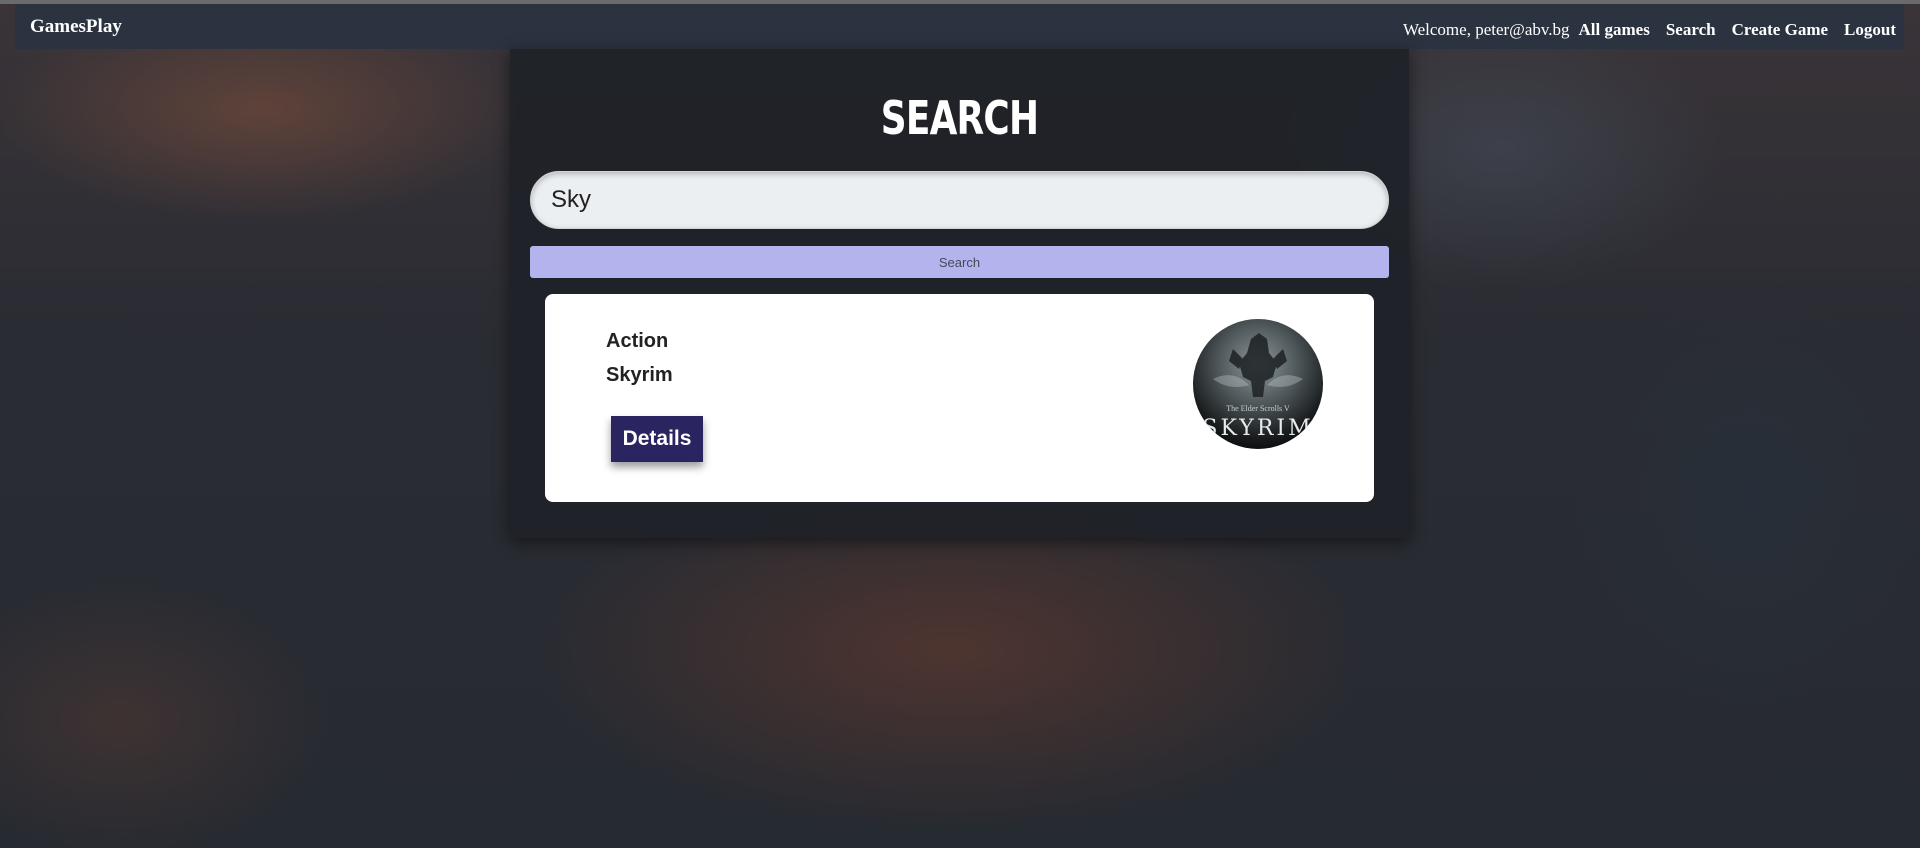 The image size is (1920, 848). Describe the element at coordinates (1486, 29) in the screenshot. I see `welcome-message: Welcome, peter@abv.bg` at that location.